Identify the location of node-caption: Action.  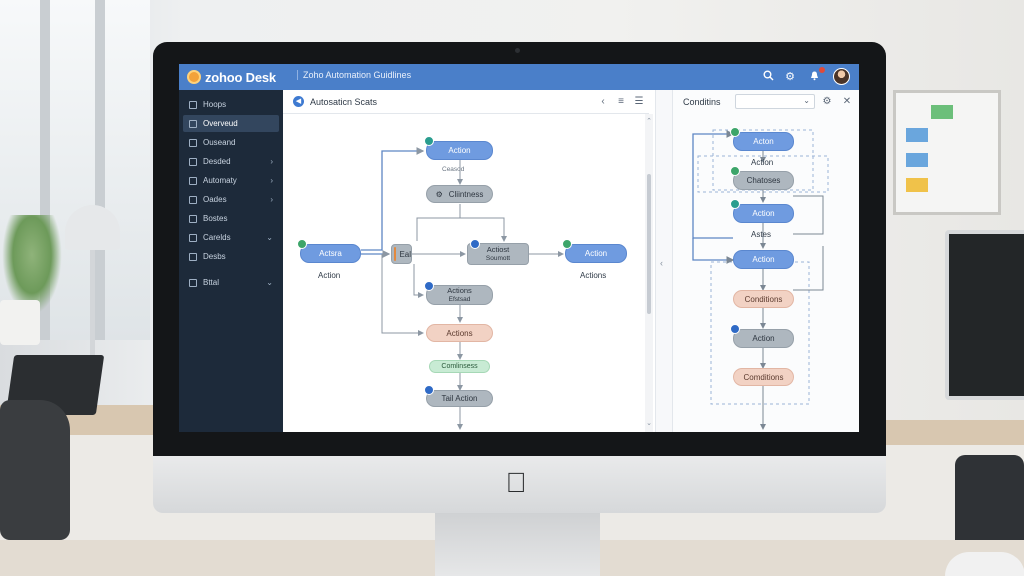
(329, 275).